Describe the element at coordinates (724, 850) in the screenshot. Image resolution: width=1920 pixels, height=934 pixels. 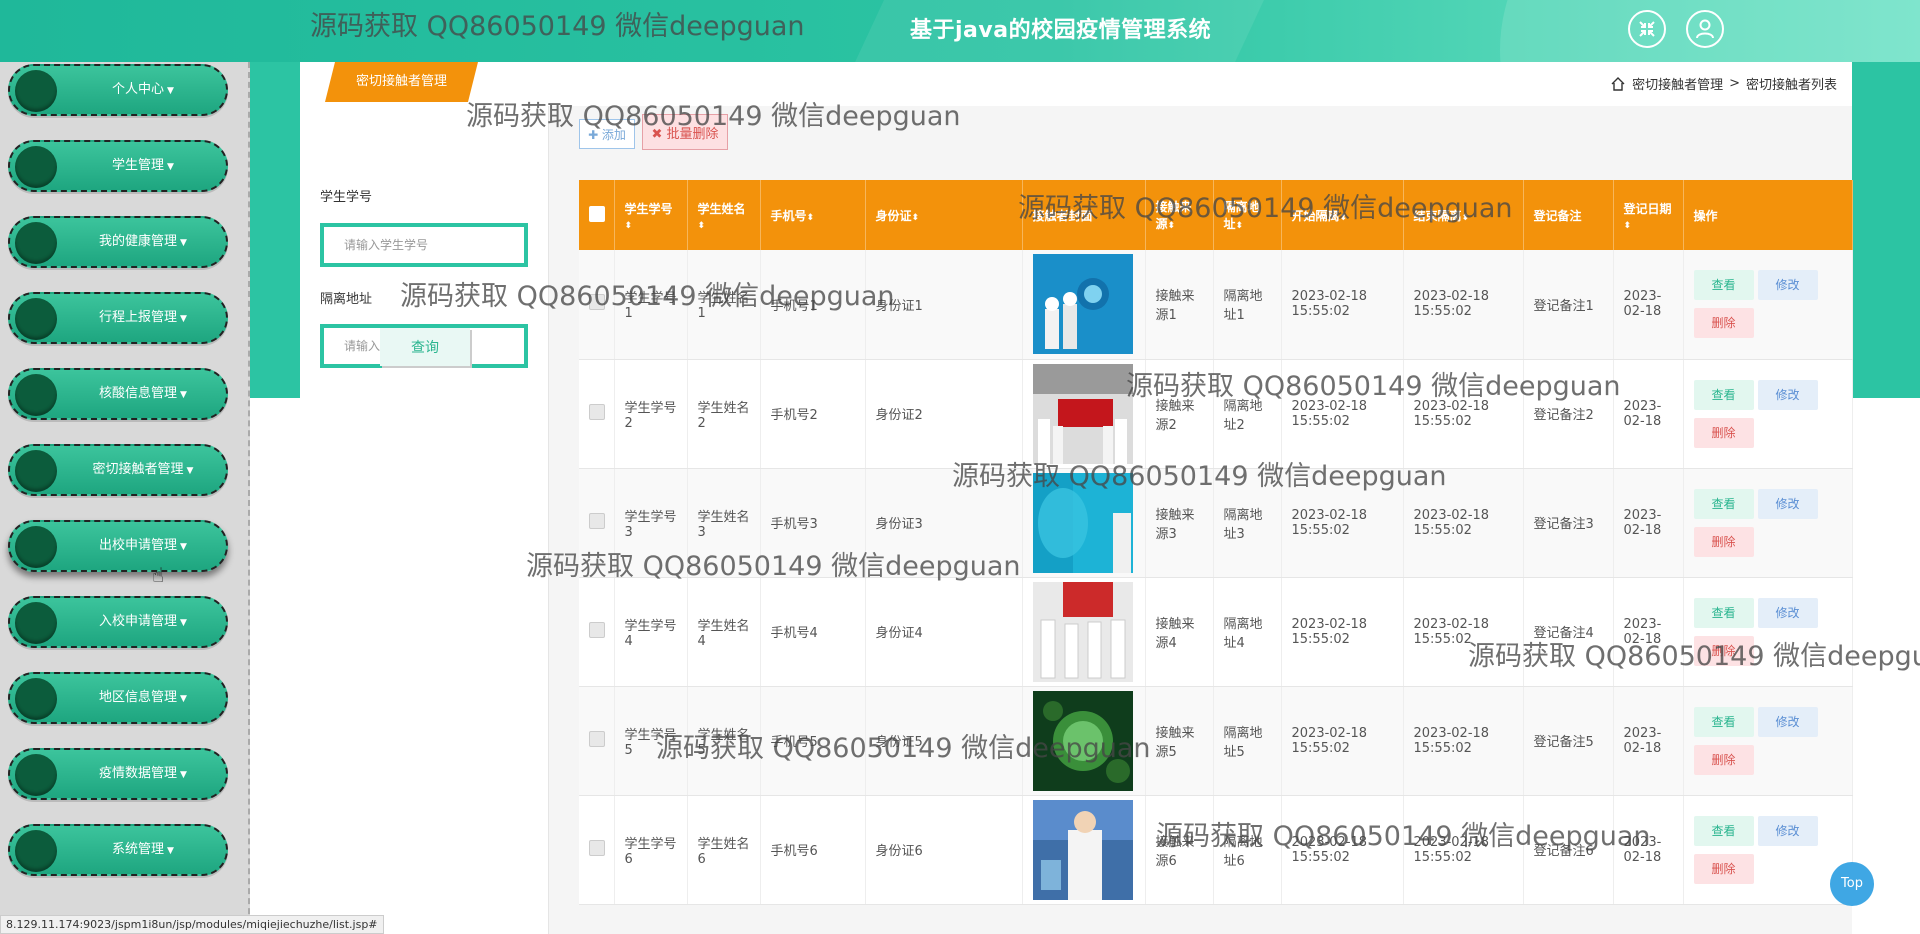
I see `student-name-cell: 学生姓名6` at that location.